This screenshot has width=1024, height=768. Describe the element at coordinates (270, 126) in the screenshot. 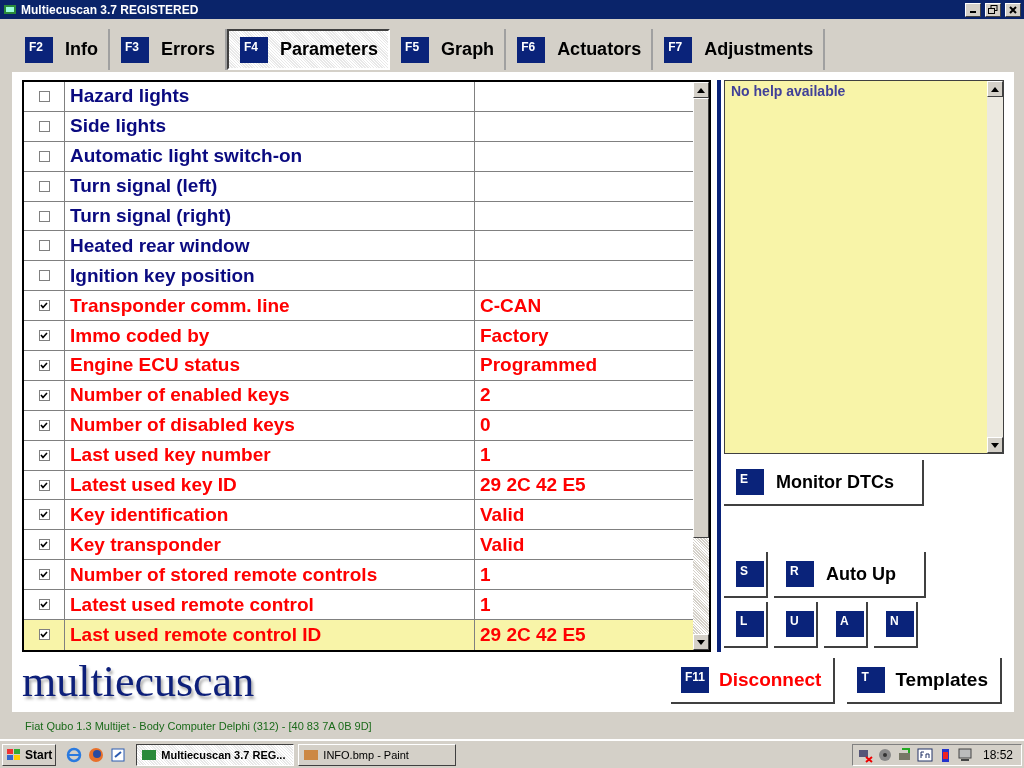

I see `parameter-name: Side lights` at that location.